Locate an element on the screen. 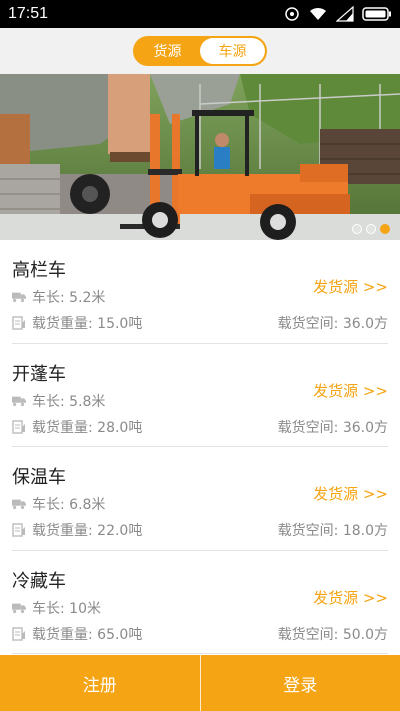  source-toggle: 货源 车源 is located at coordinates (200, 51).